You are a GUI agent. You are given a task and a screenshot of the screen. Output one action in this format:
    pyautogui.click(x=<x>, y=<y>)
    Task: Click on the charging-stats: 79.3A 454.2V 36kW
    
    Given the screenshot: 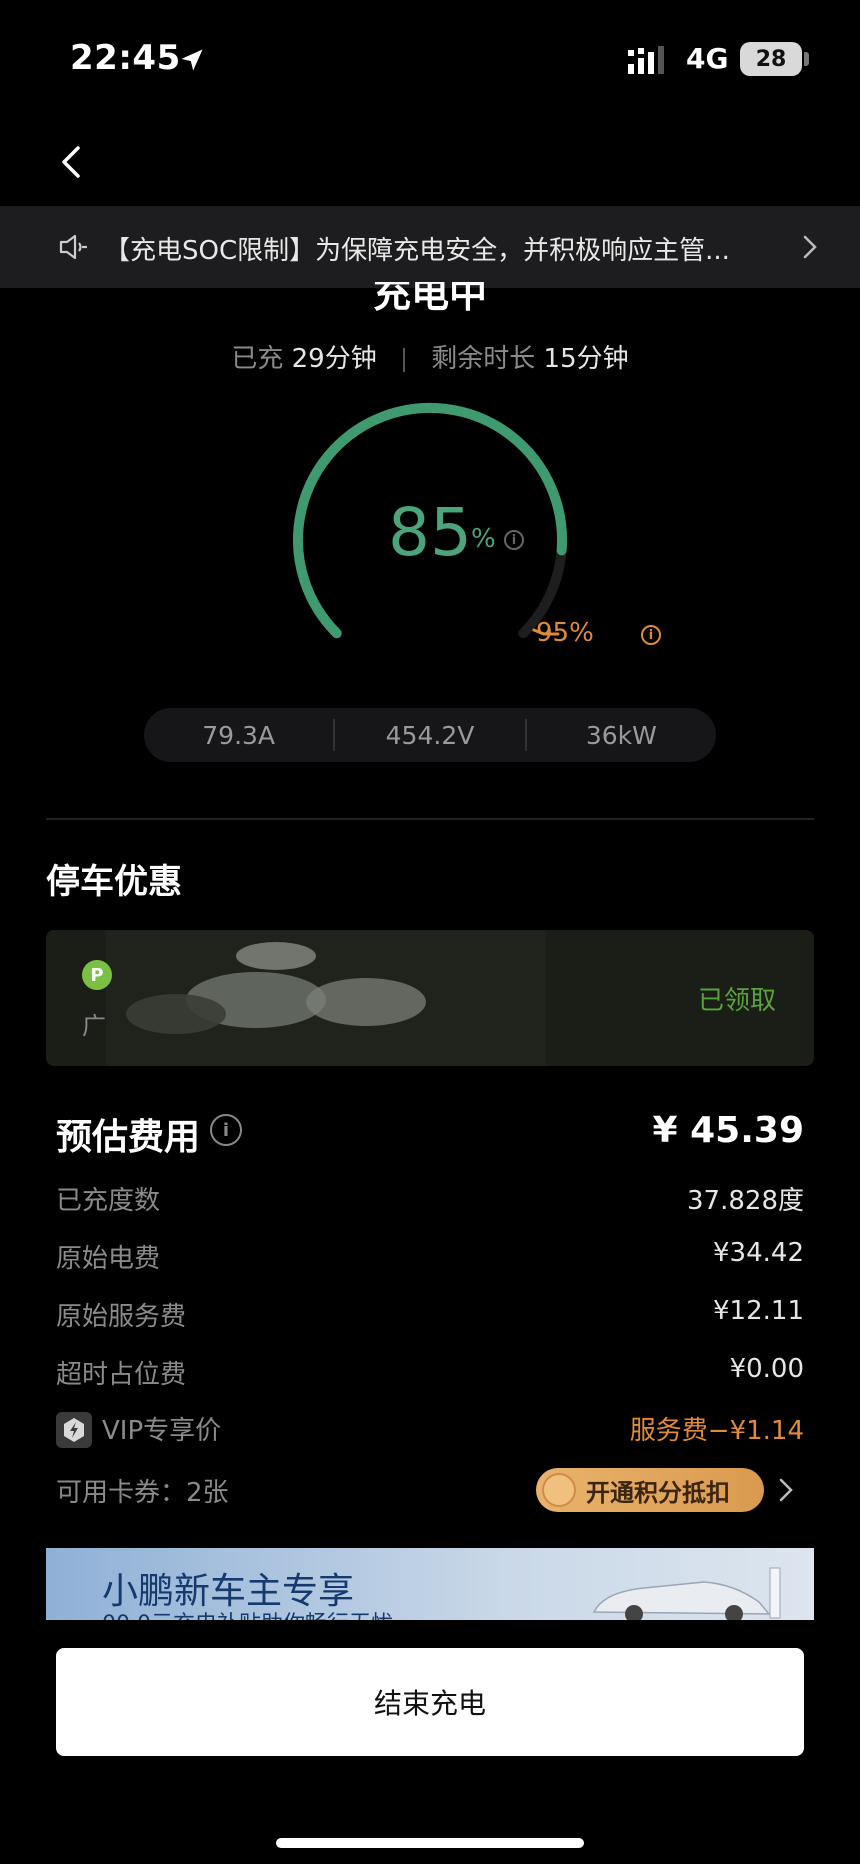 What is the action you would take?
    pyautogui.click(x=430, y=735)
    